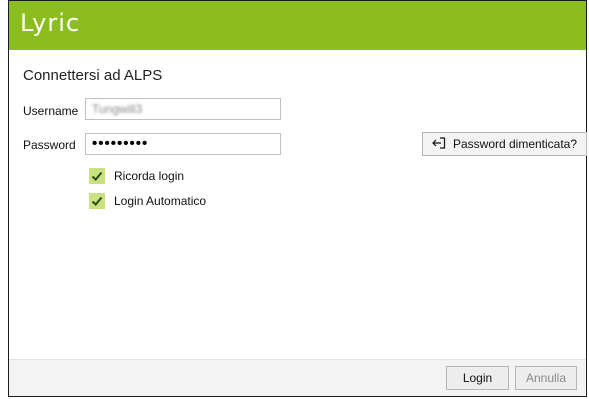 This screenshot has height=399, width=589. What do you see at coordinates (297, 377) in the screenshot?
I see `dialog-footer: Login Annulla` at bounding box center [297, 377].